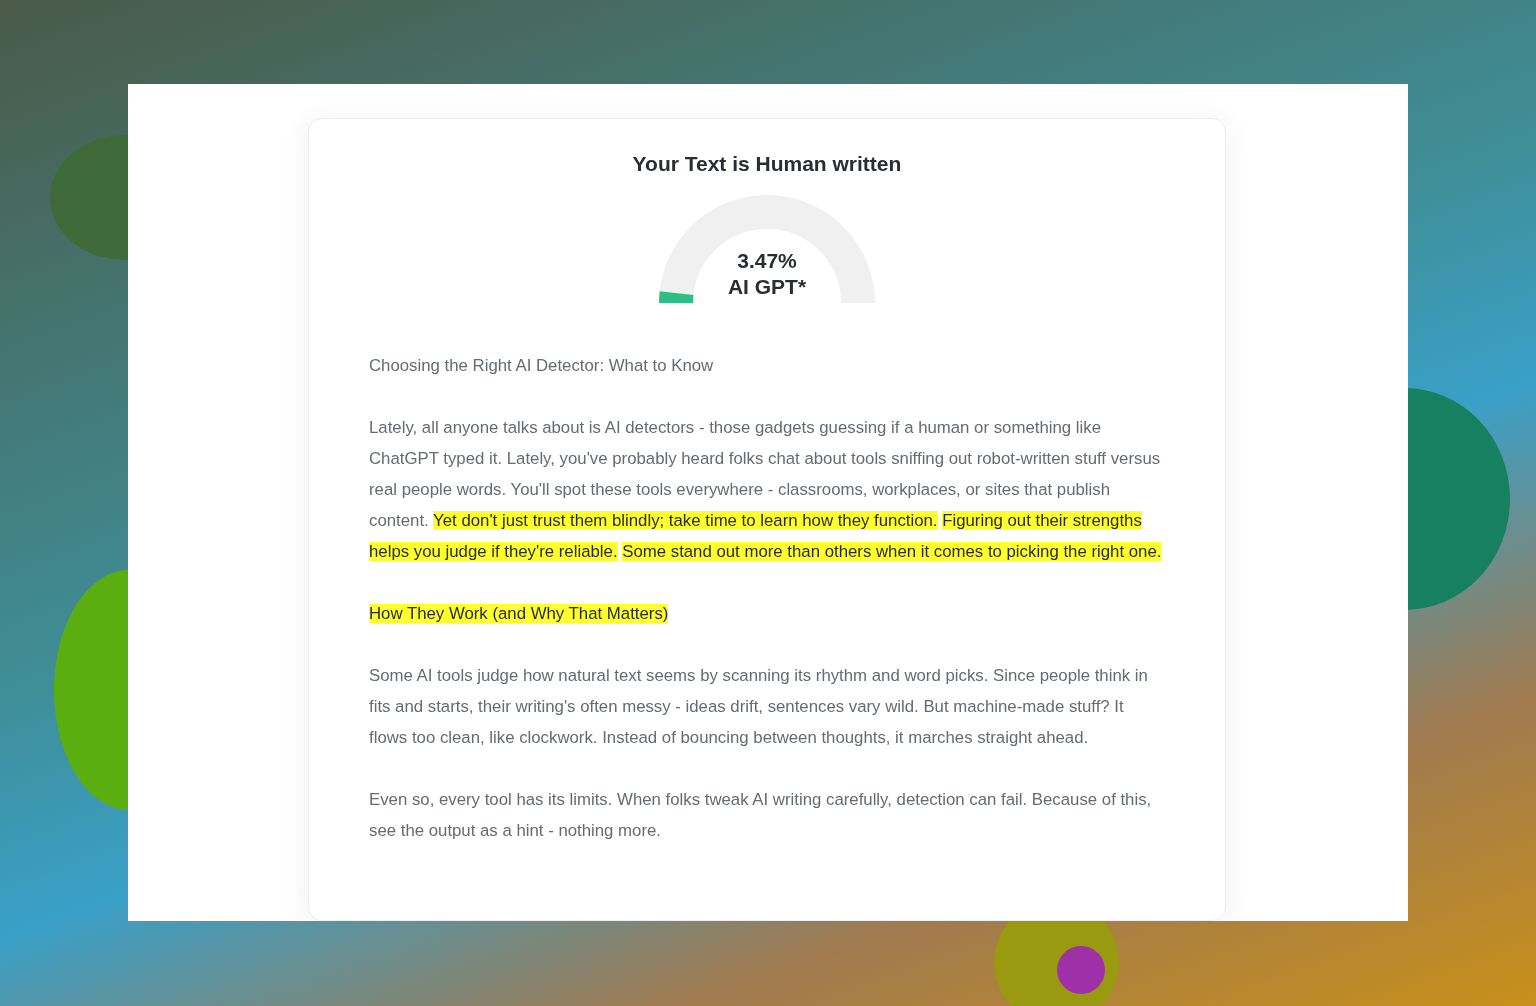 Image resolution: width=1536 pixels, height=1006 pixels. I want to click on result-title: Your Text is Human written, so click(767, 164).